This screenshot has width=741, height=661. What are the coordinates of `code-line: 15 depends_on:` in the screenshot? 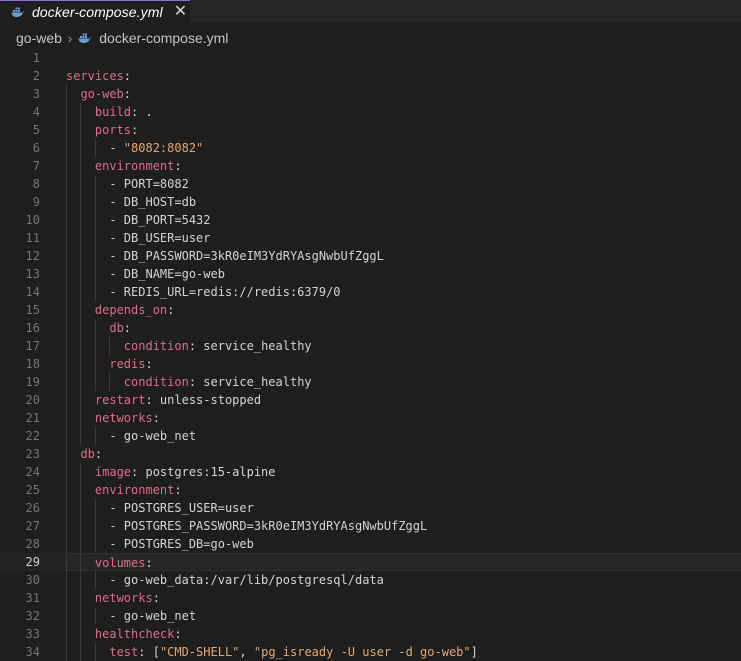 It's located at (370, 310).